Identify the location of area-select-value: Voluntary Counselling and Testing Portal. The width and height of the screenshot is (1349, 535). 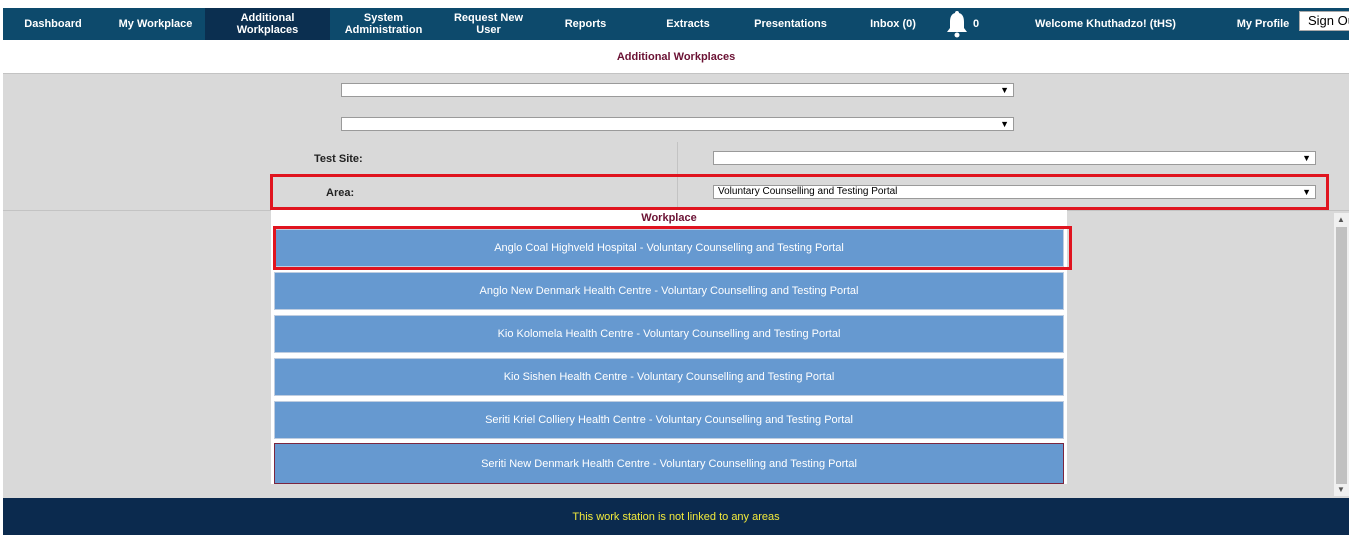
(808, 191).